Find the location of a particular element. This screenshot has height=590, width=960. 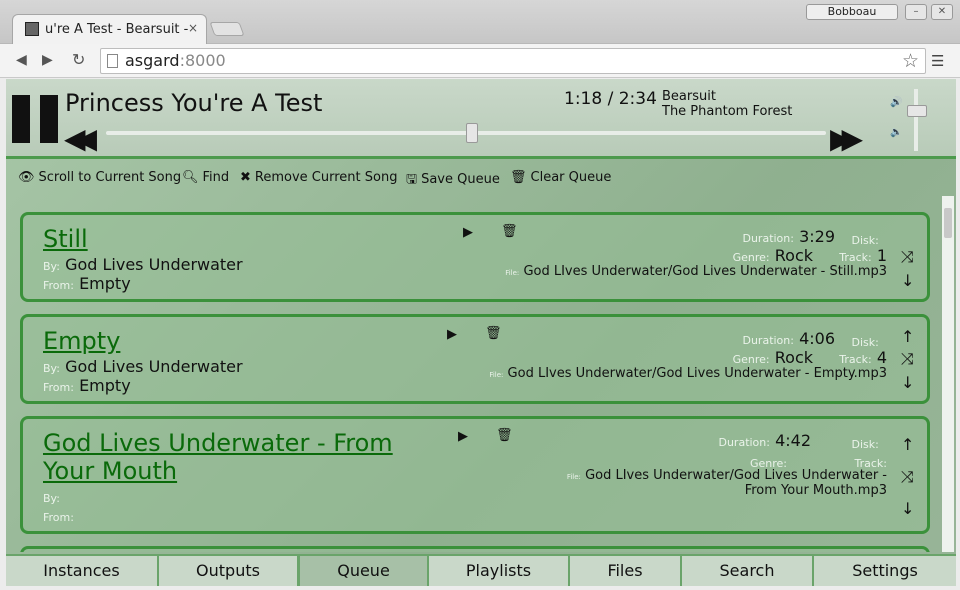

queue-item is located at coordinates (475, 549).